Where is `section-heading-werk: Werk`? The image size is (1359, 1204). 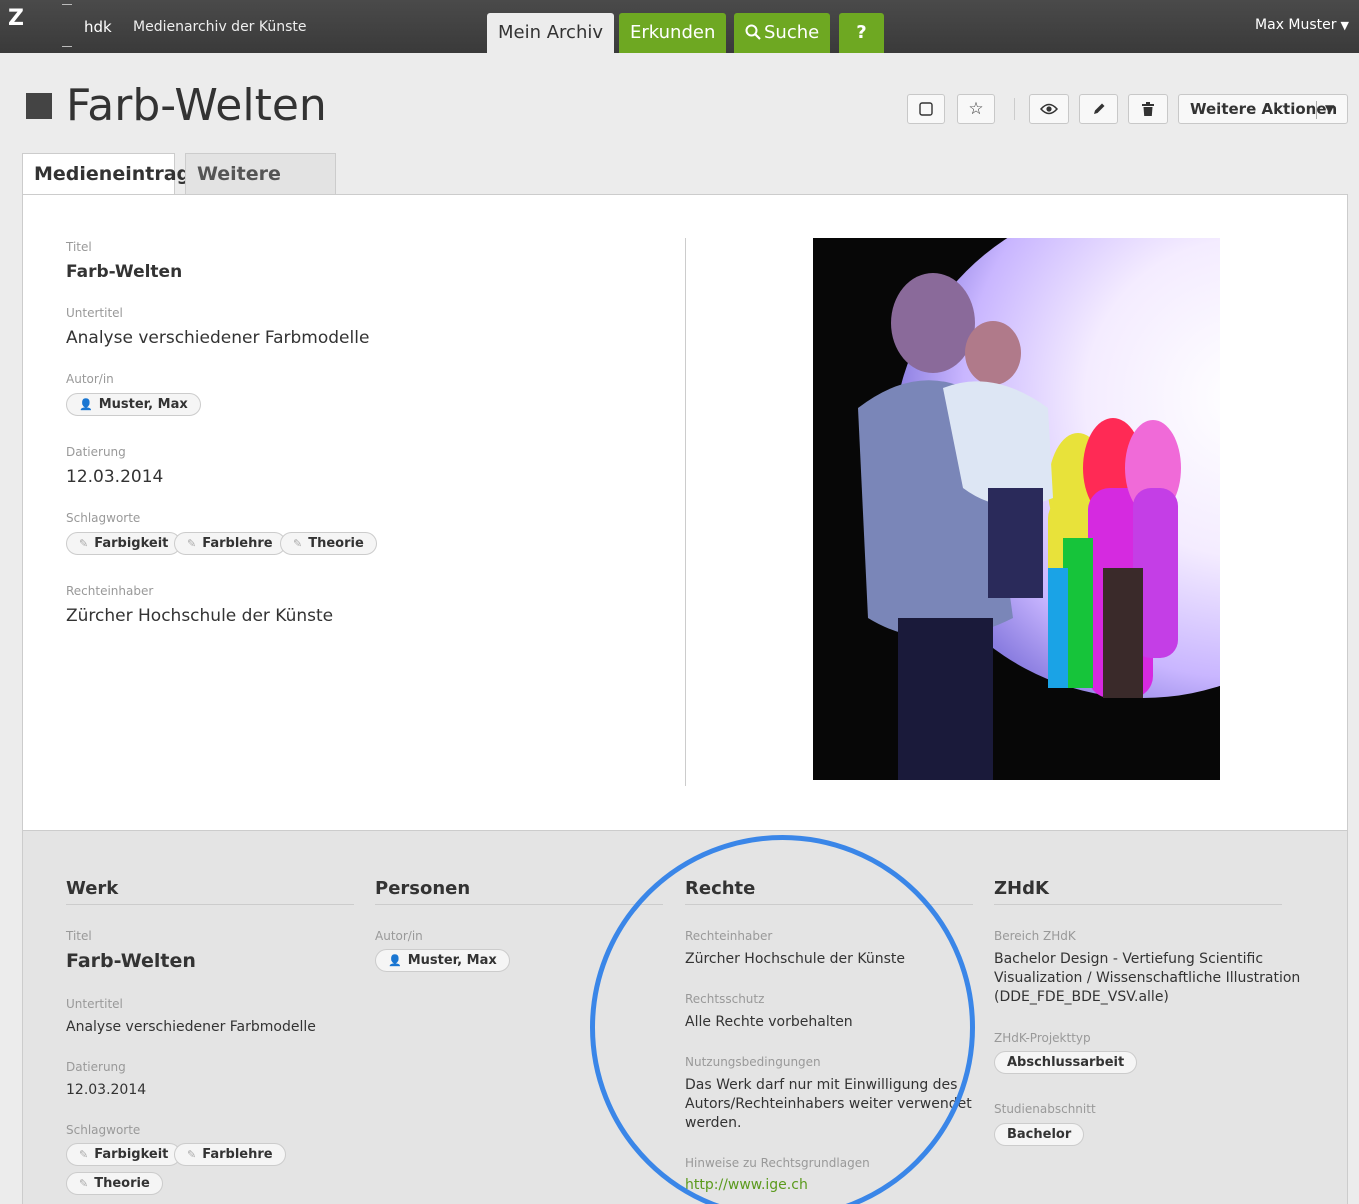
section-heading-werk: Werk is located at coordinates (92, 888).